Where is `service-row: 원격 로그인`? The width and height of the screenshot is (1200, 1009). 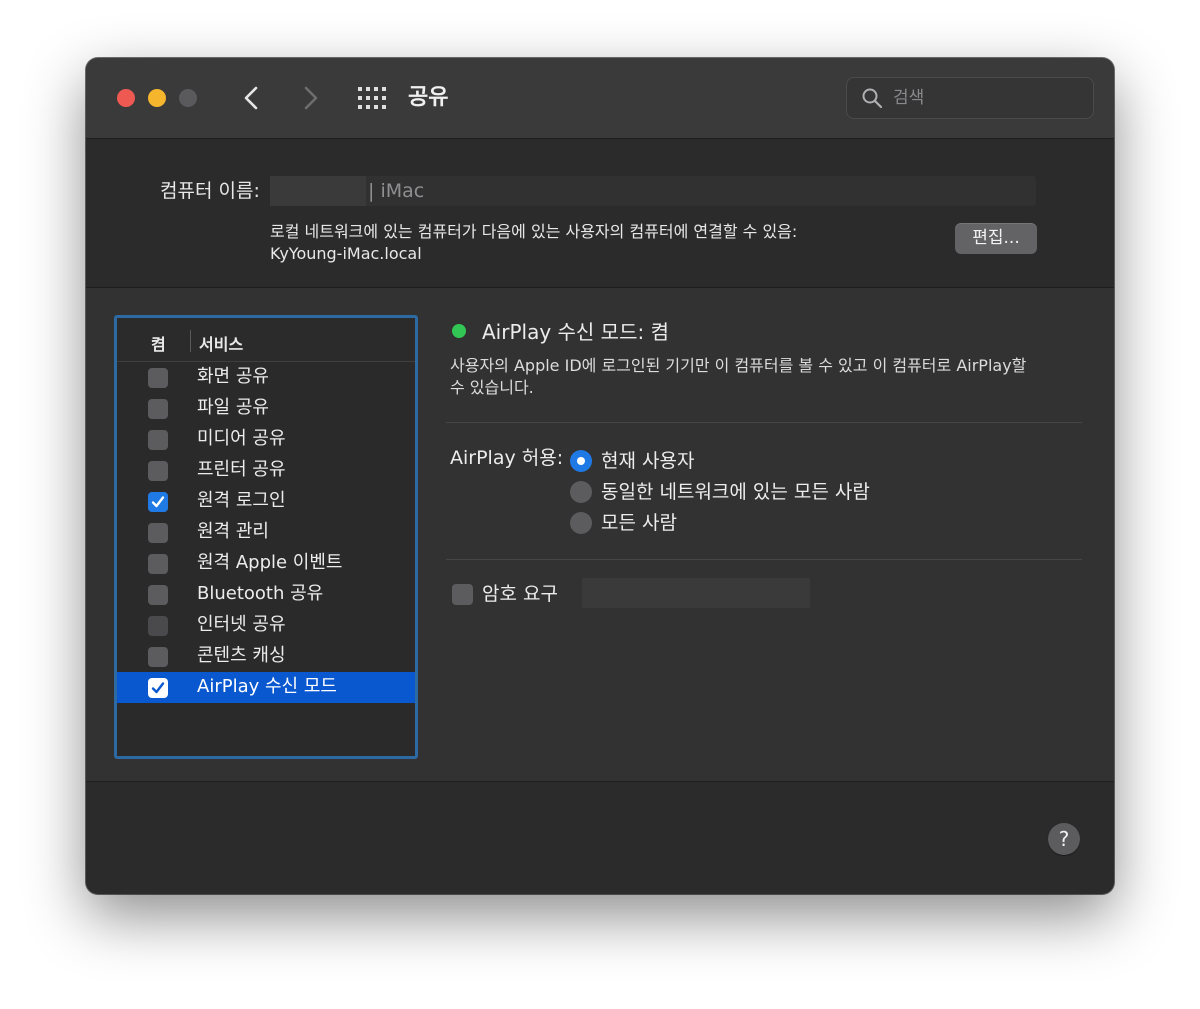 service-row: 원격 로그인 is located at coordinates (266, 501).